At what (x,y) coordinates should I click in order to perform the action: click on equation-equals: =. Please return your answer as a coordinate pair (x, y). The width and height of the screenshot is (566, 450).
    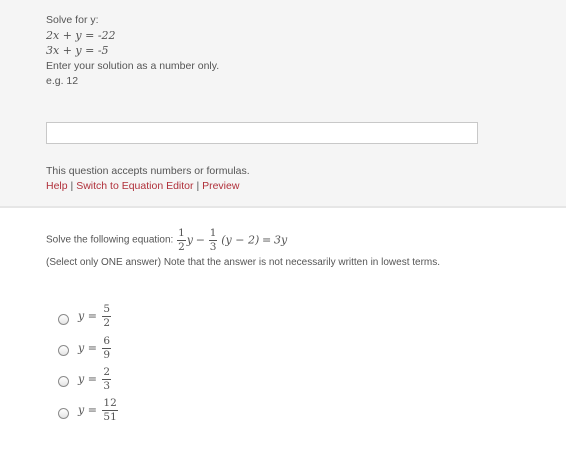
    Looking at the image, I should click on (267, 240).